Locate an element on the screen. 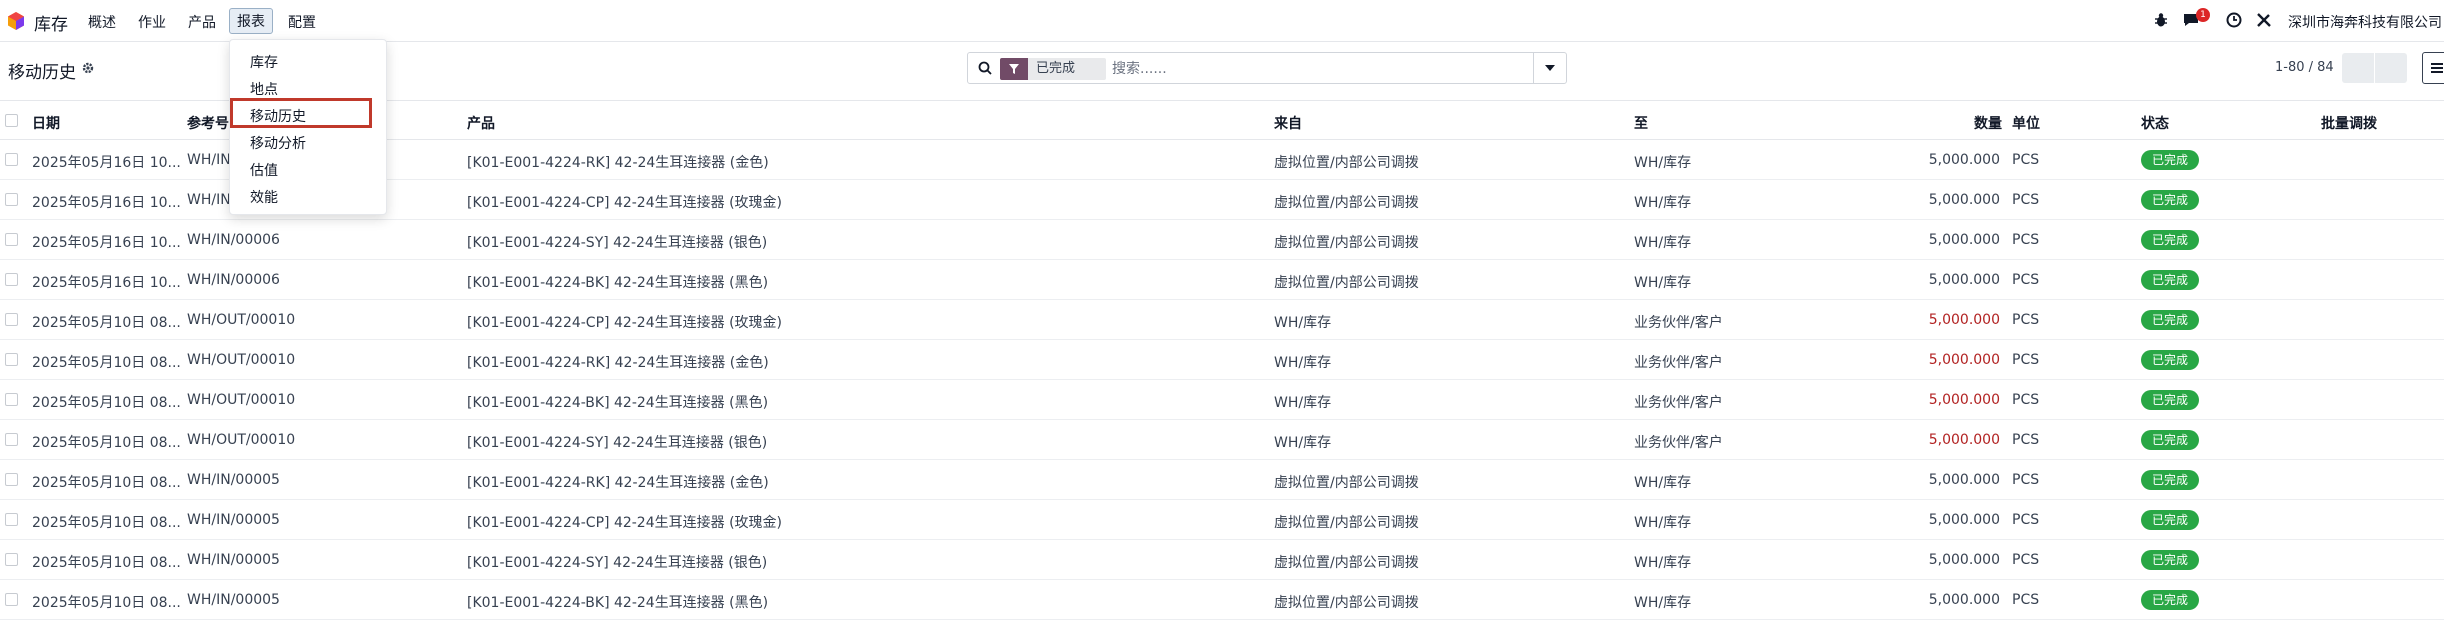  select-all-checkbox is located at coordinates (11, 120).